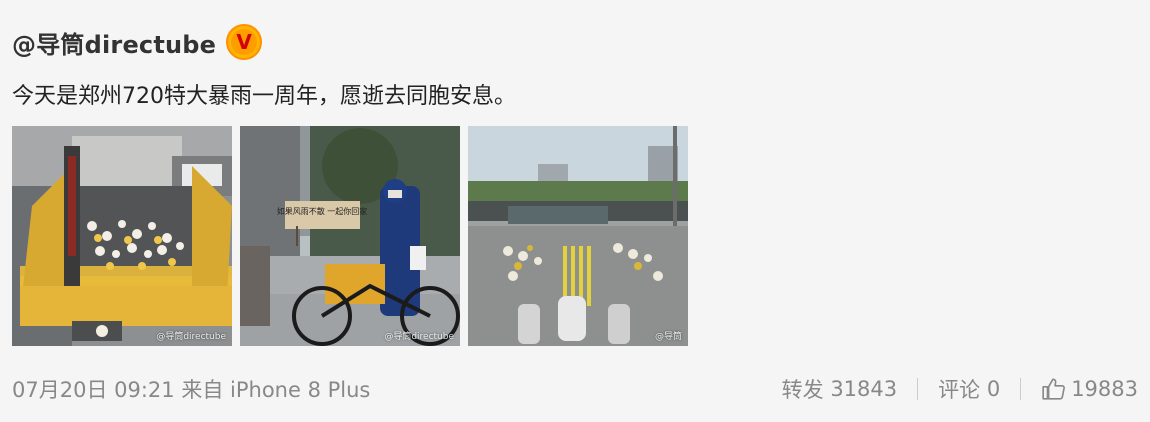  I want to click on comment-count: 0, so click(993, 389).